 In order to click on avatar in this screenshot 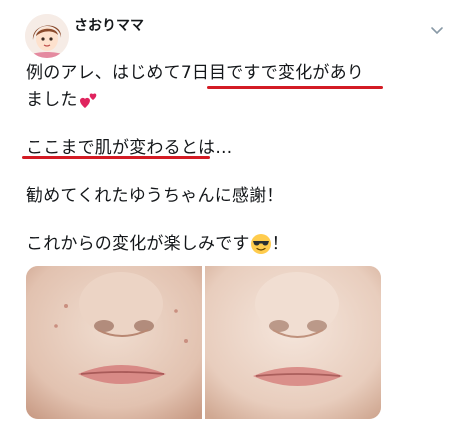, I will do `click(47, 36)`.